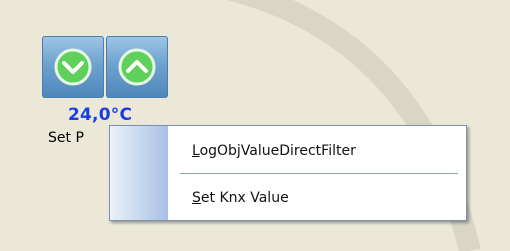 The width and height of the screenshot is (510, 251). Describe the element at coordinates (196, 151) in the screenshot. I see `menu-item-accelerator: L` at that location.